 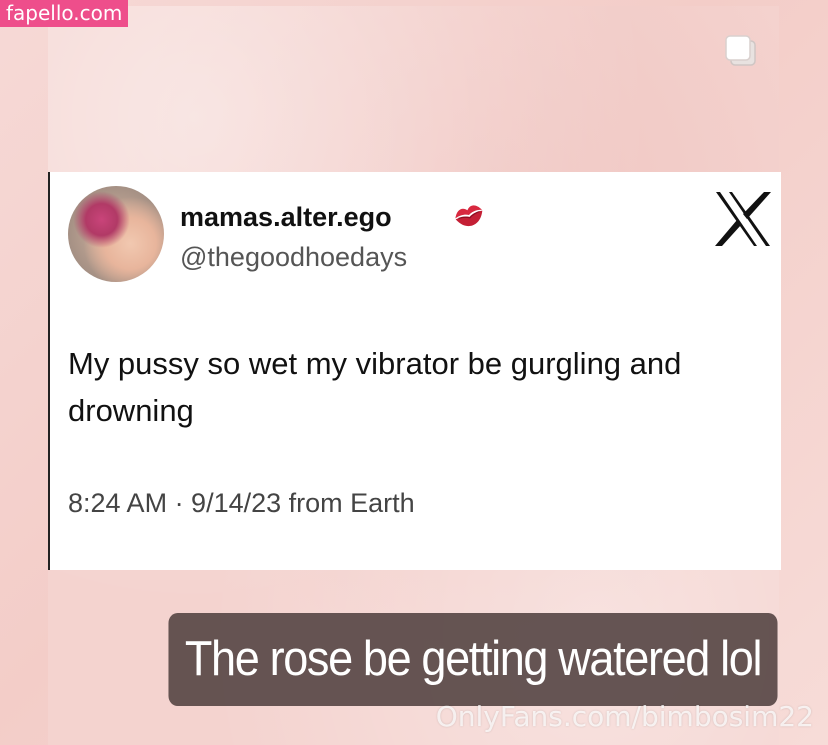 I want to click on multiple-posts-icon, so click(x=740, y=50).